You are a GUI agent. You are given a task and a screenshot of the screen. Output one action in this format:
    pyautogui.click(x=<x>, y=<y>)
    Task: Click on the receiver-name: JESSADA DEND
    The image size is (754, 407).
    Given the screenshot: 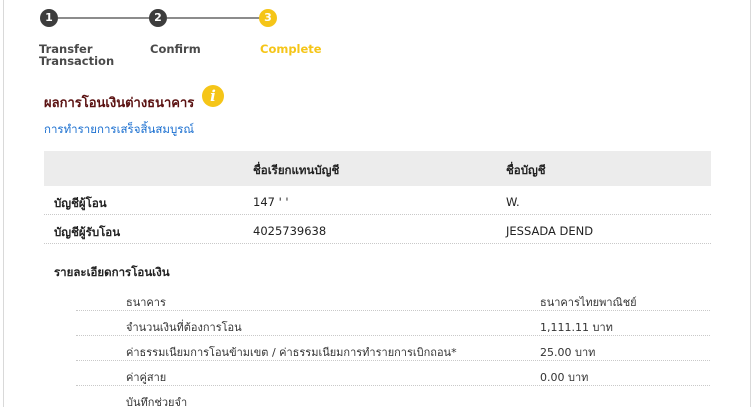 What is the action you would take?
    pyautogui.click(x=550, y=231)
    